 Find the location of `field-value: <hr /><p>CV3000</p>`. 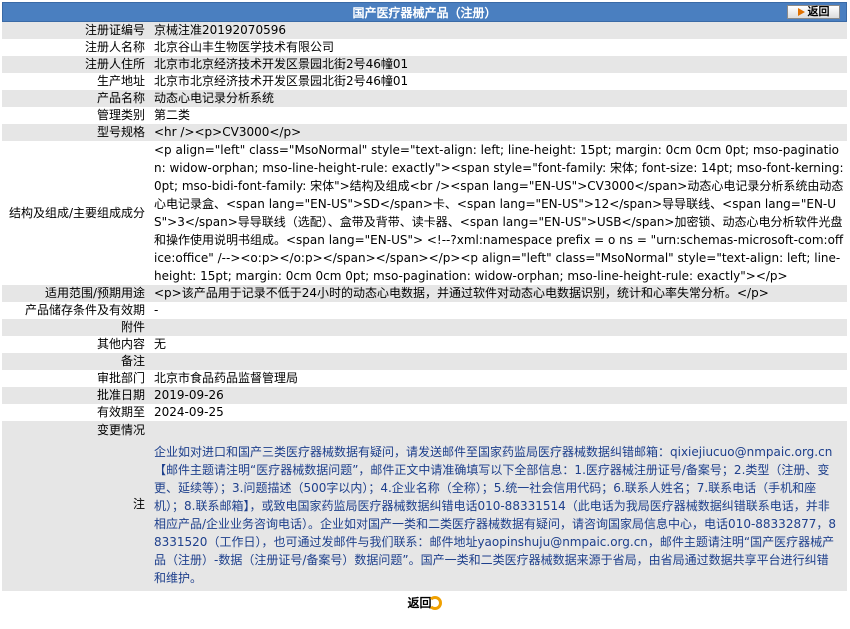

field-value: <hr /><p>CV3000</p> is located at coordinates (498, 132).